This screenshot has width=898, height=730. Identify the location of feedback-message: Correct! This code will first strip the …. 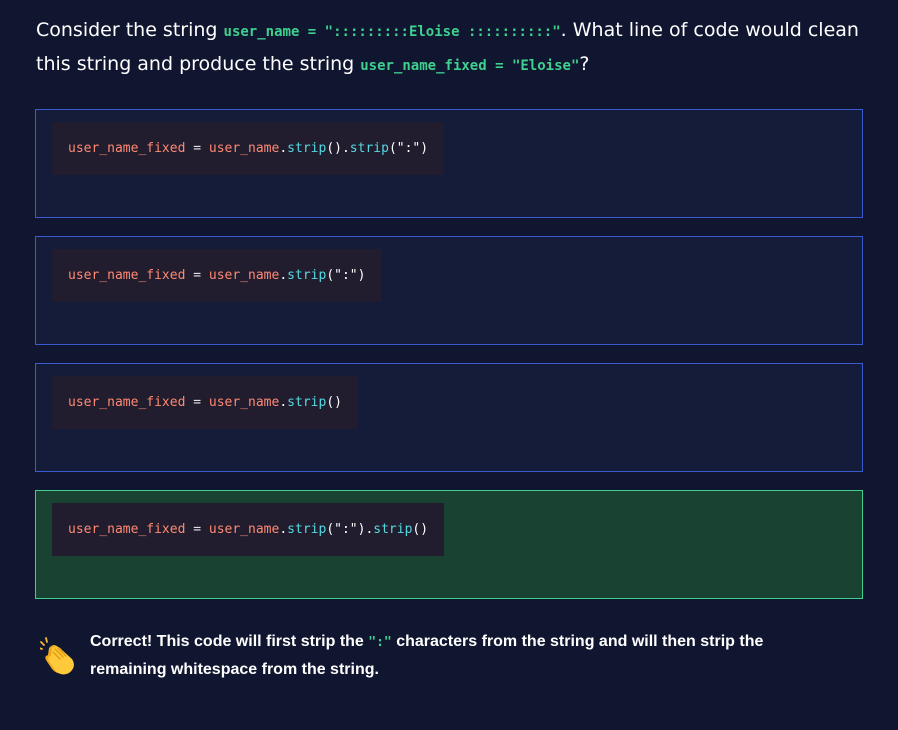
(465, 655).